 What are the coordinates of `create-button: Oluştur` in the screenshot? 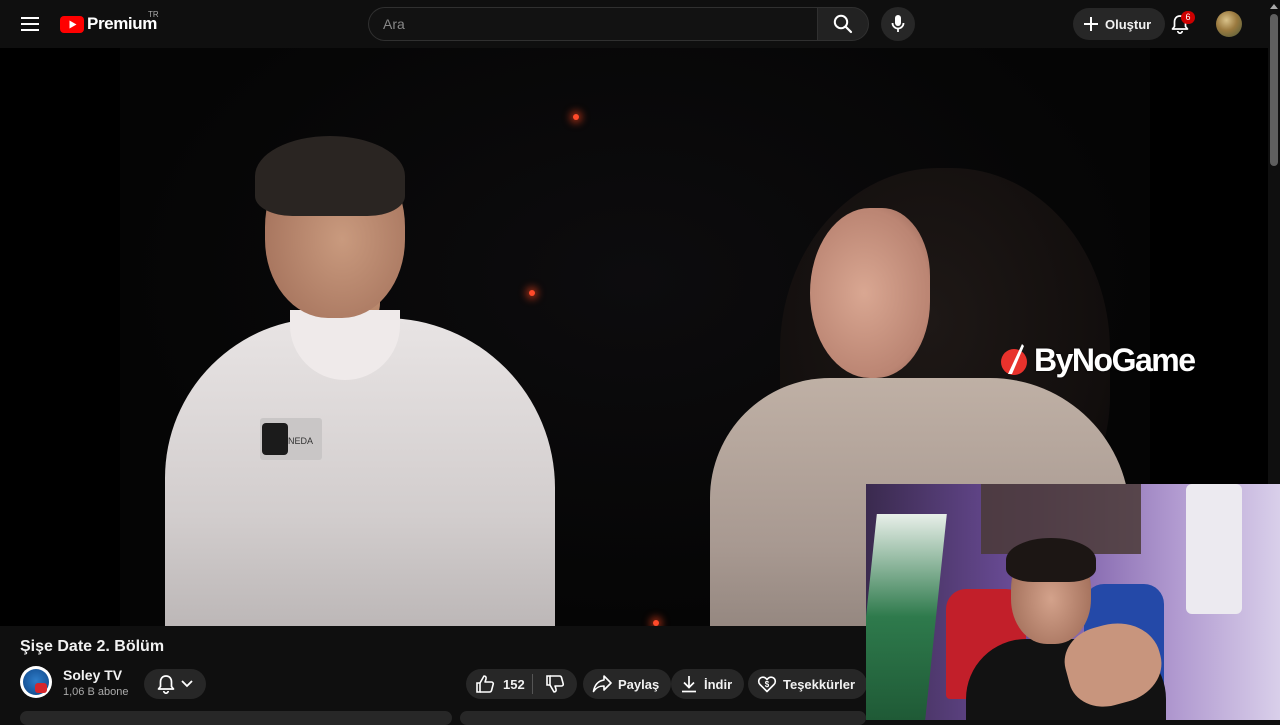 It's located at (1119, 24).